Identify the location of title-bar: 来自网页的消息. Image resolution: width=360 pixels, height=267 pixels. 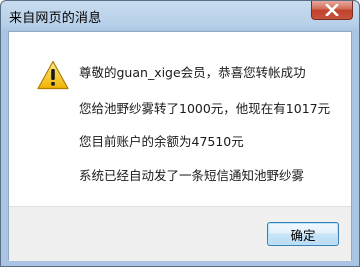
(180, 16).